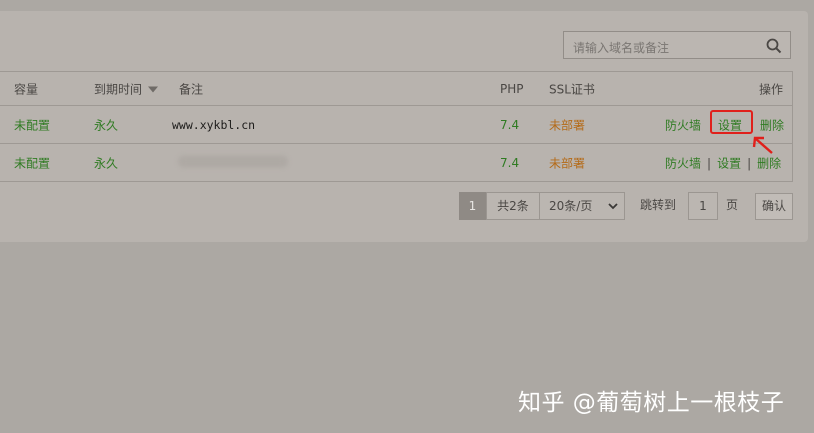 Image resolution: width=814 pixels, height=433 pixels. What do you see at coordinates (774, 46) in the screenshot?
I see `search-icon` at bounding box center [774, 46].